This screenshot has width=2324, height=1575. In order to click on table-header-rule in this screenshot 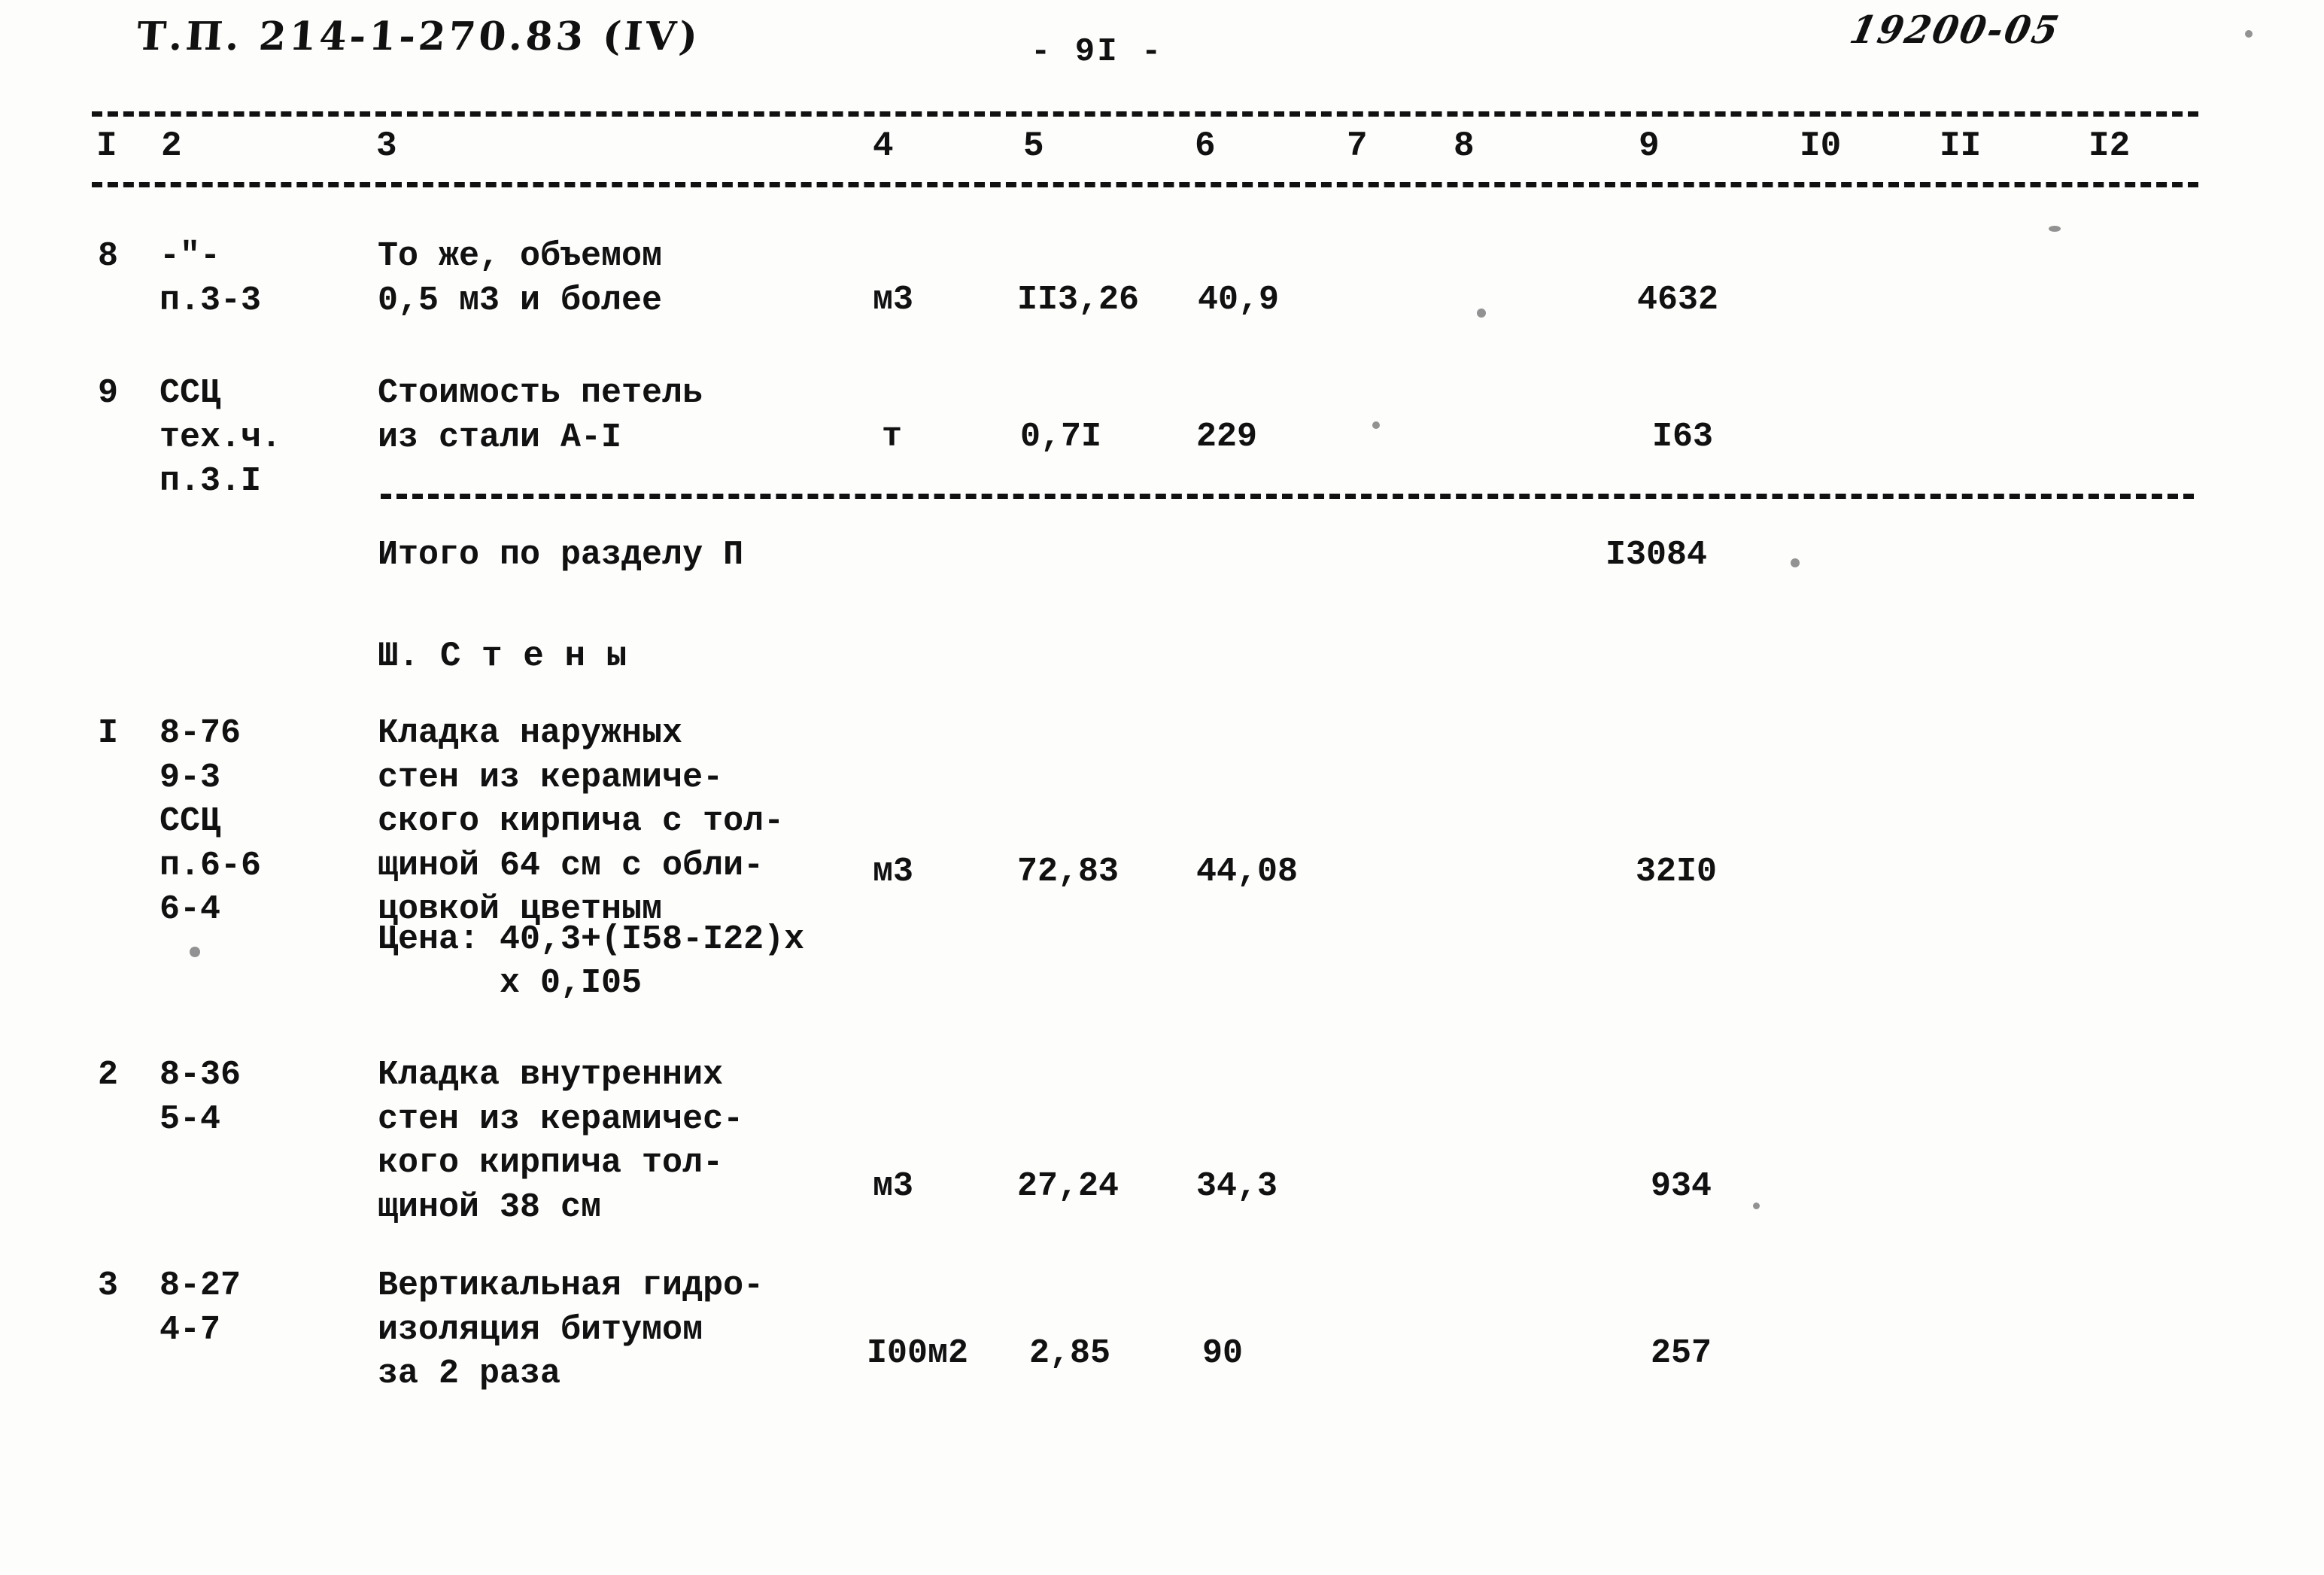, I will do `click(1145, 184)`.